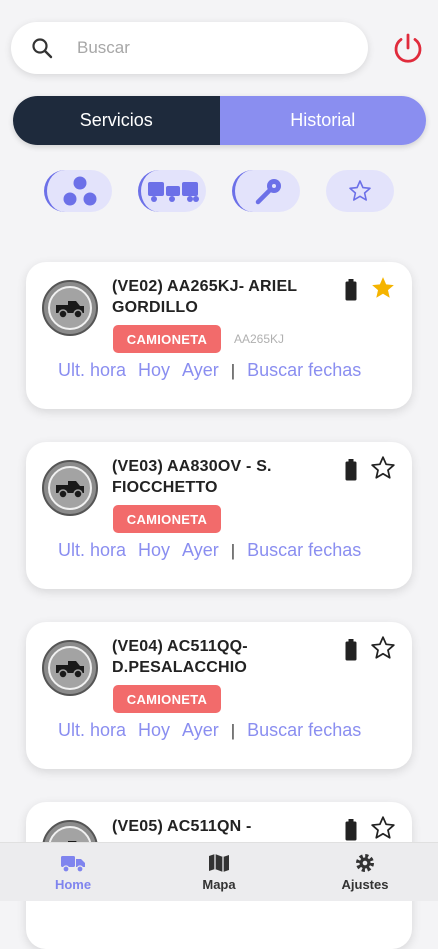  What do you see at coordinates (73, 864) in the screenshot?
I see `truck-icon` at bounding box center [73, 864].